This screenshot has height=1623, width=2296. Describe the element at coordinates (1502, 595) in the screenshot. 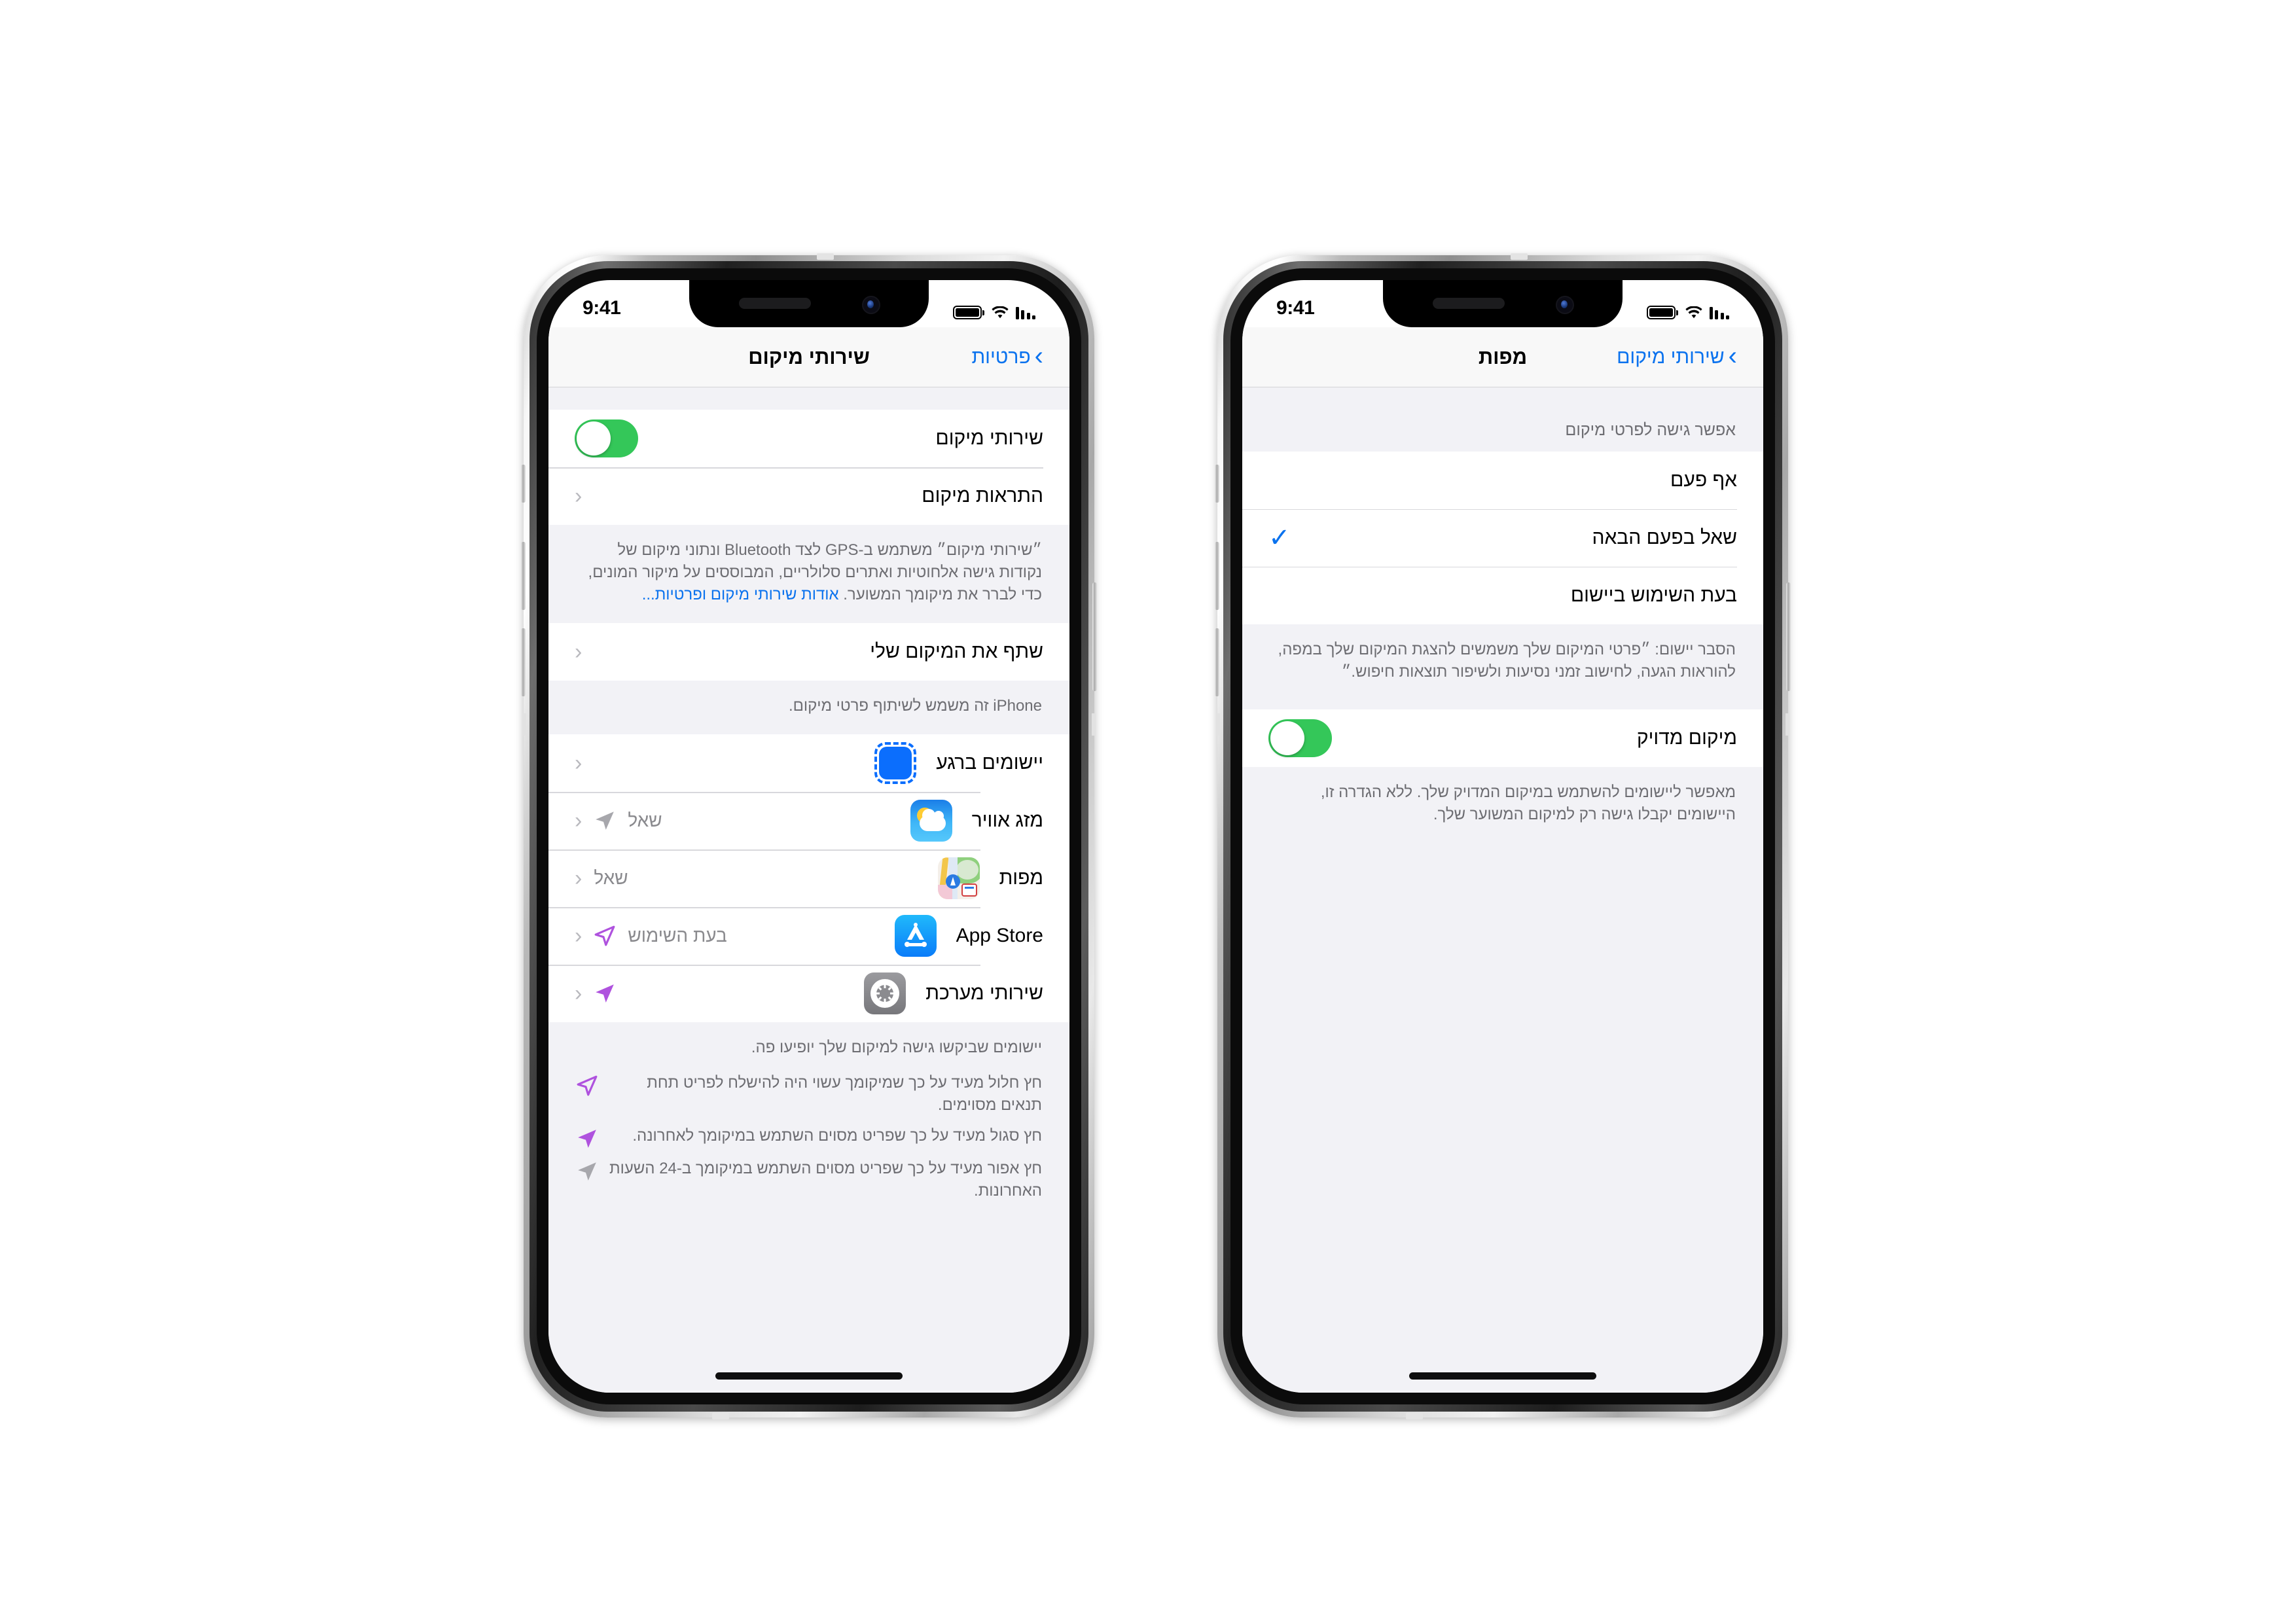

I see `row-option-while-using: בעת השימוש ביישום ✓` at that location.